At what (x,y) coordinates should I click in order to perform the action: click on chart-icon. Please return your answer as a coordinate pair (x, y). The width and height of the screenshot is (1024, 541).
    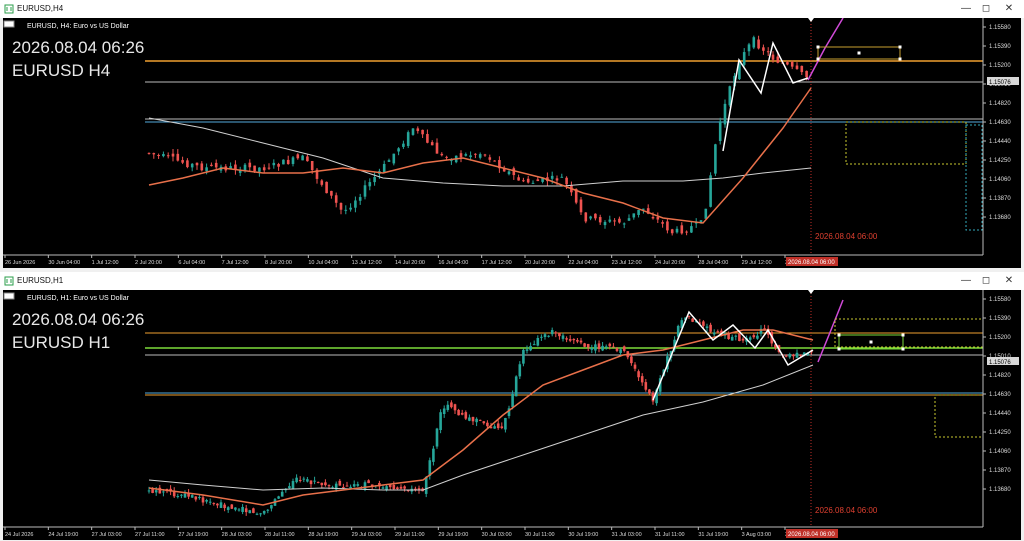
    Looking at the image, I should click on (9, 281).